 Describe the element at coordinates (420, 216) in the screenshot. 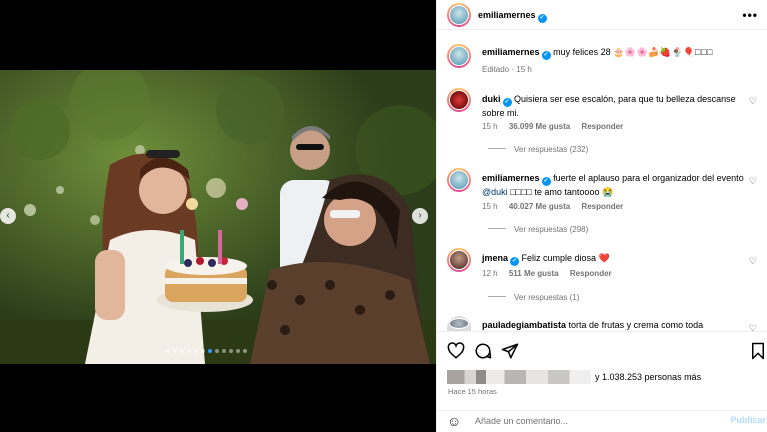

I see `carousel-next-button: ›` at that location.